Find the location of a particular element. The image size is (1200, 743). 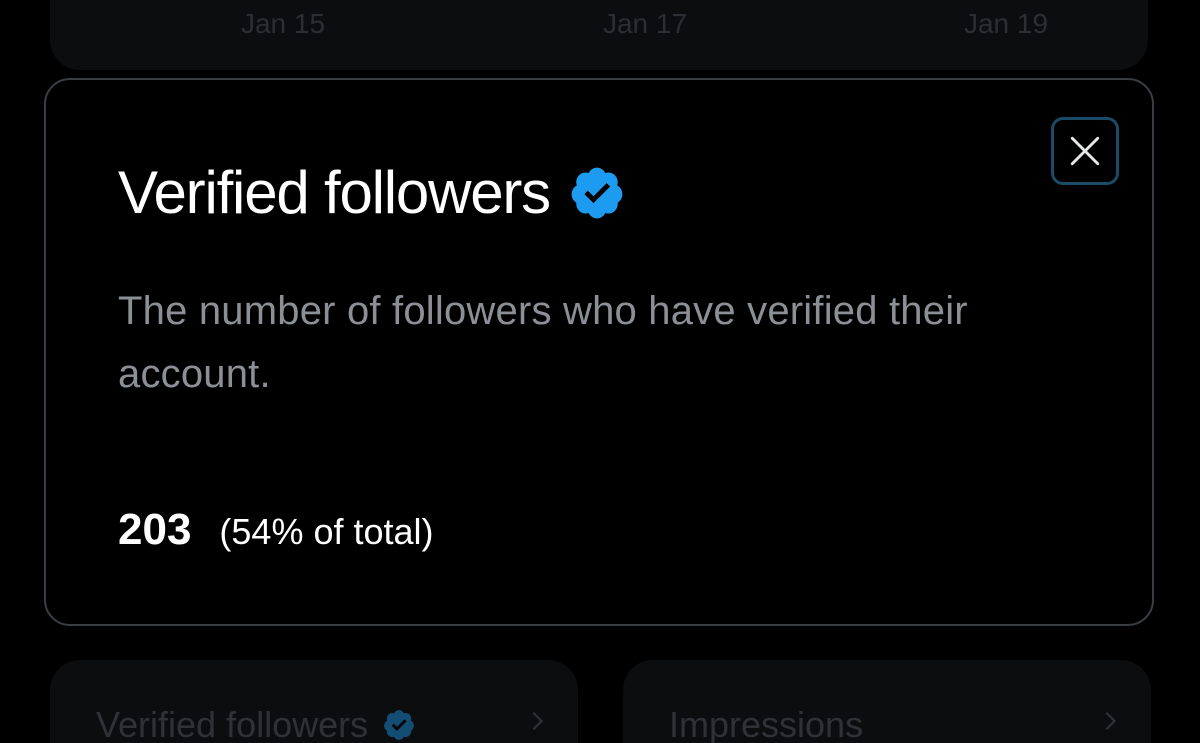

close-icon is located at coordinates (1085, 151).